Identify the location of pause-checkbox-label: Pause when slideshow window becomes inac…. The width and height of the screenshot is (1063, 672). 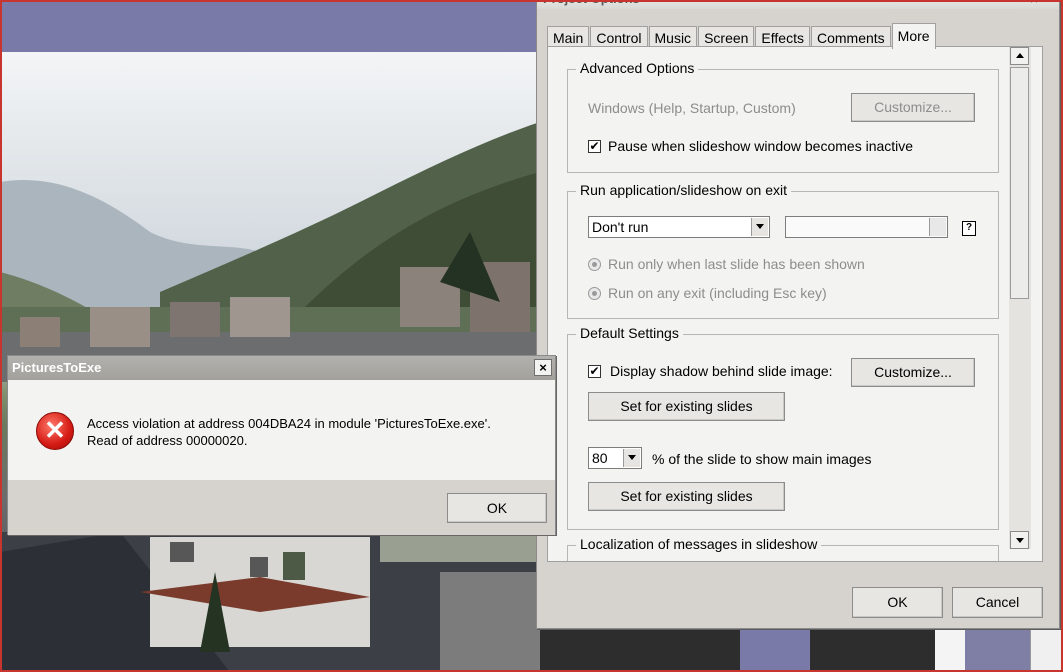
(761, 146).